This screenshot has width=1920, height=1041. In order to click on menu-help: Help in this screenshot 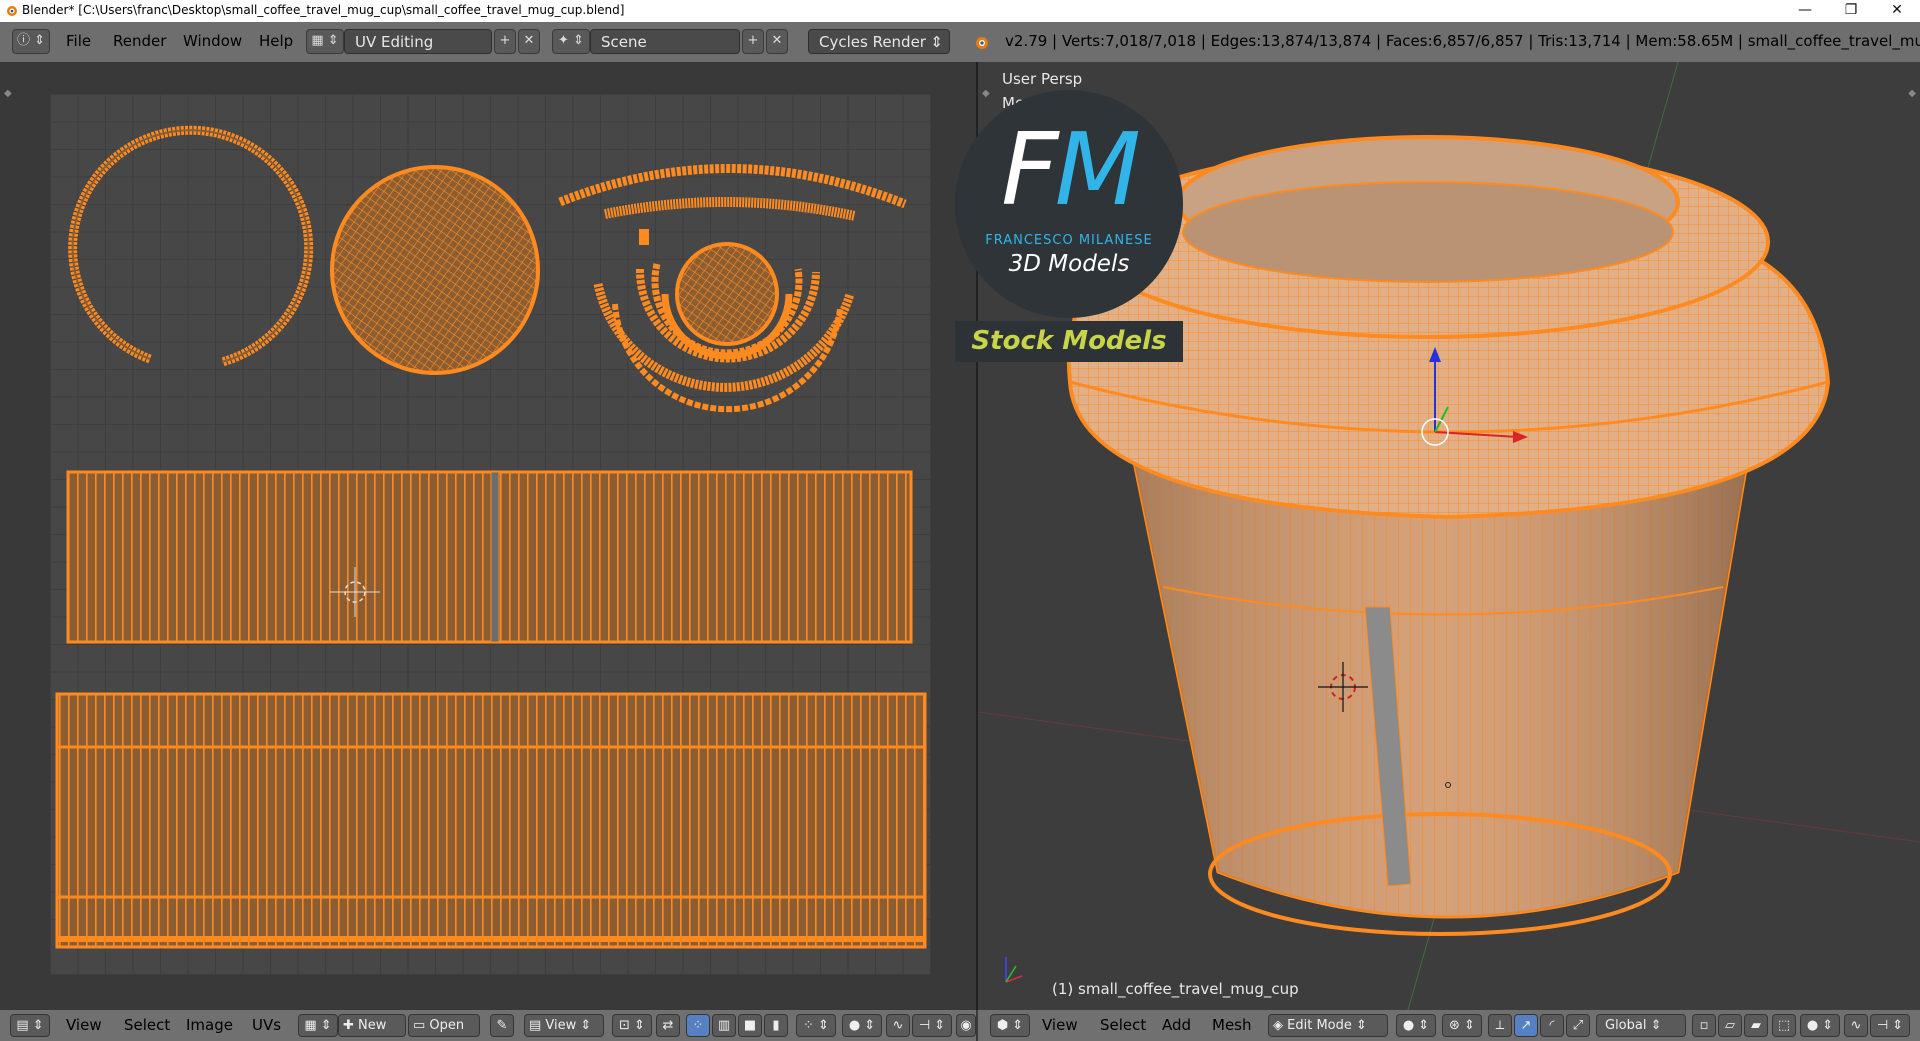, I will do `click(276, 41)`.